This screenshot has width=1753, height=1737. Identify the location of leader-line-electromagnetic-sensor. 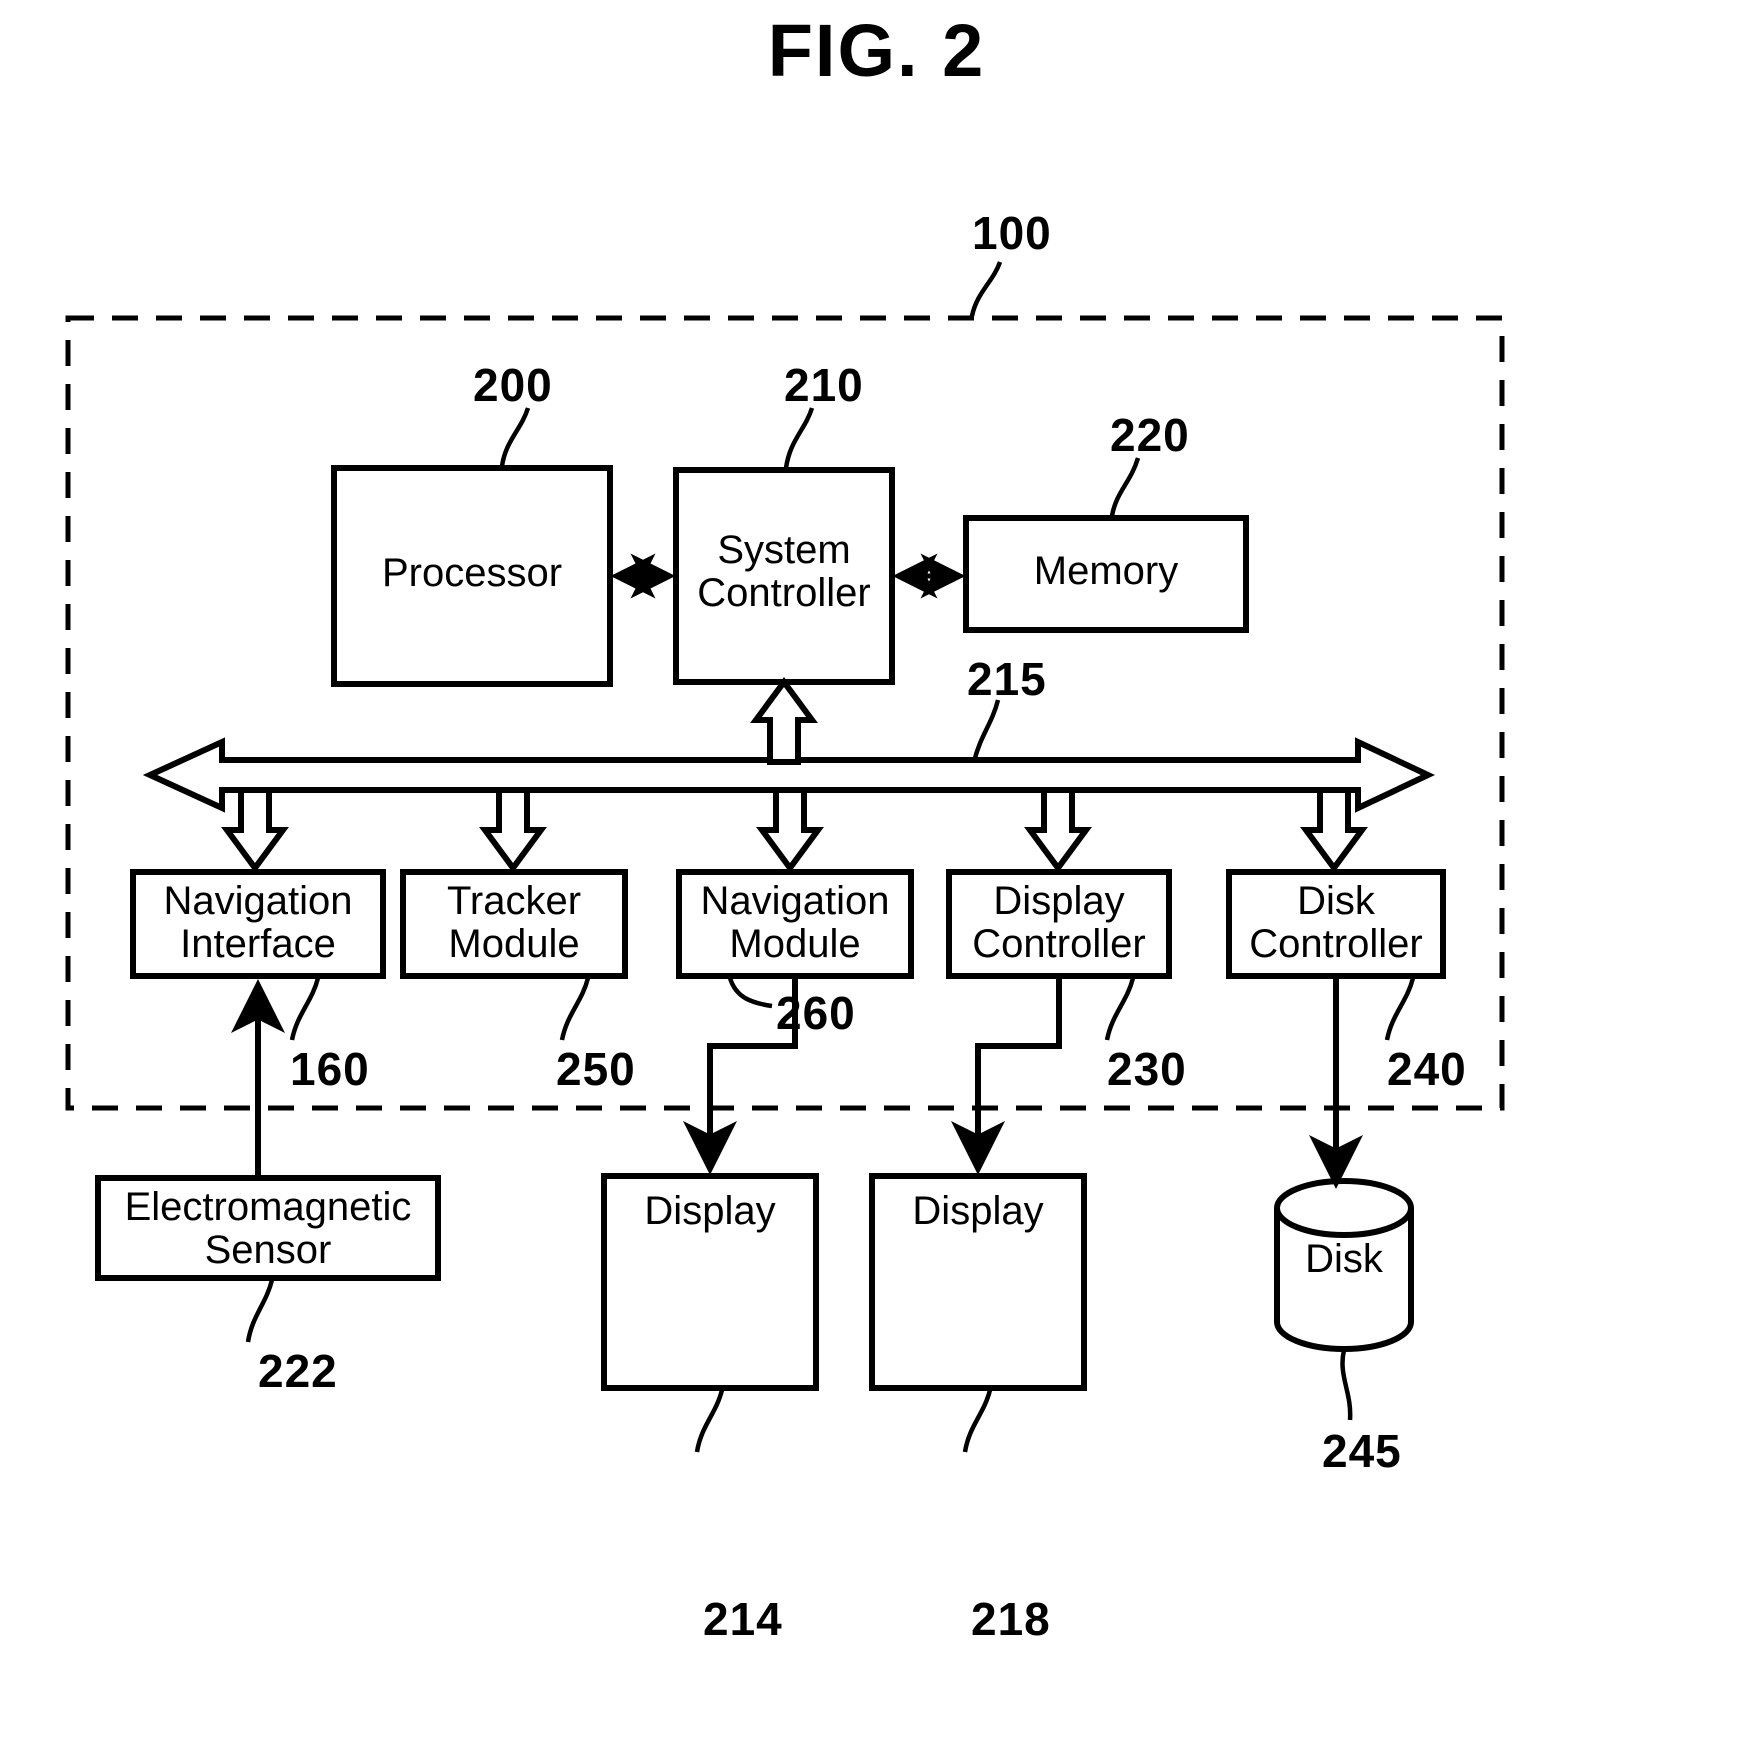
(260, 1311).